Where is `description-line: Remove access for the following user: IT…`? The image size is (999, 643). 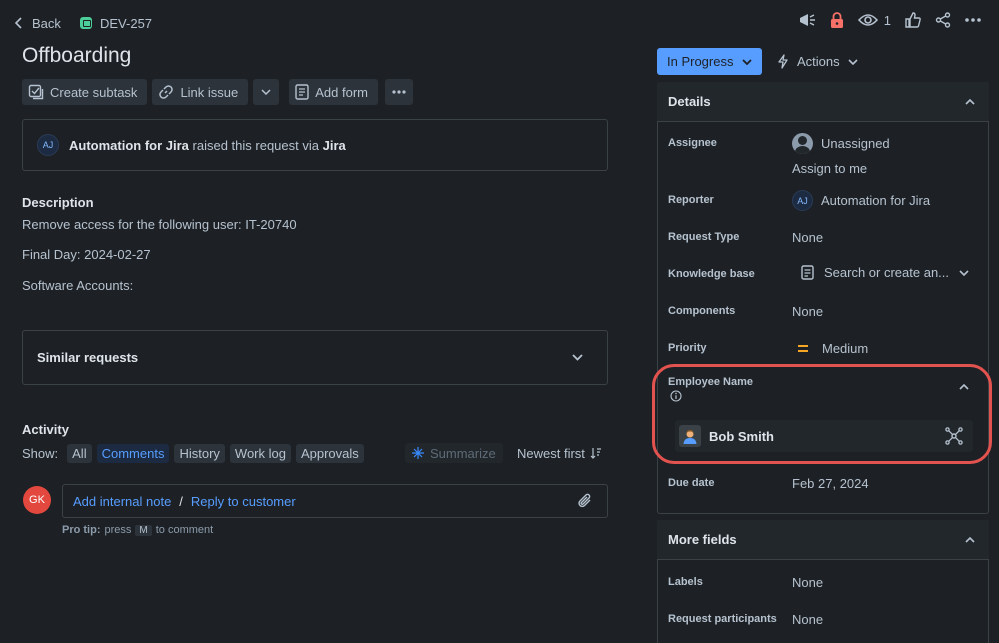
description-line: Remove access for the following user: IT… is located at coordinates (159, 224).